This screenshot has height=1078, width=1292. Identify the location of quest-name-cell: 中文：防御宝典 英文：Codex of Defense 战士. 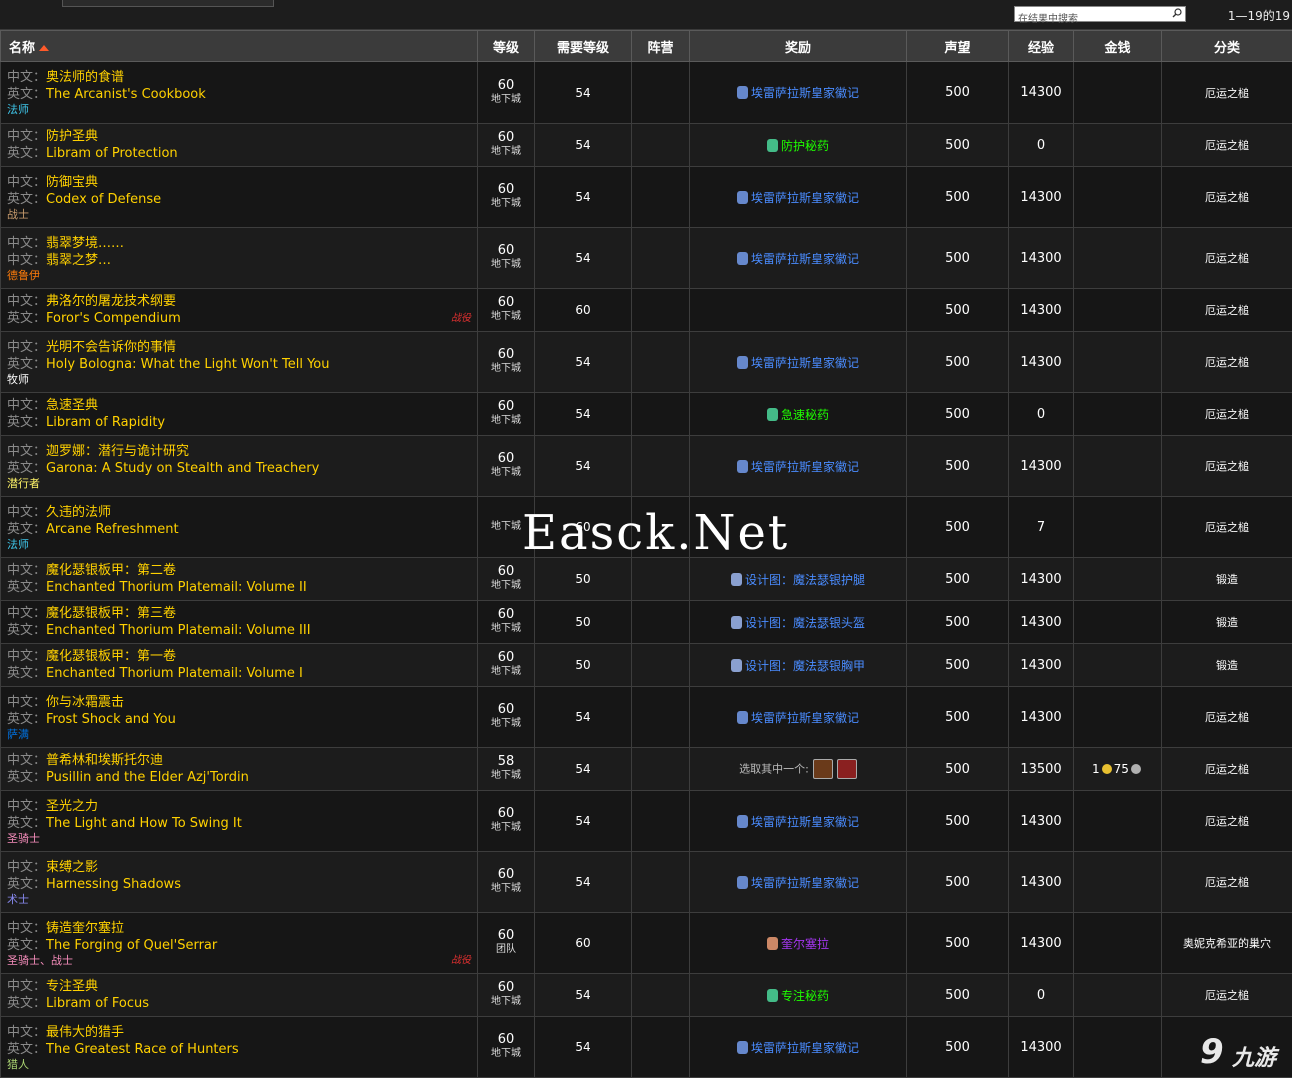
(239, 197).